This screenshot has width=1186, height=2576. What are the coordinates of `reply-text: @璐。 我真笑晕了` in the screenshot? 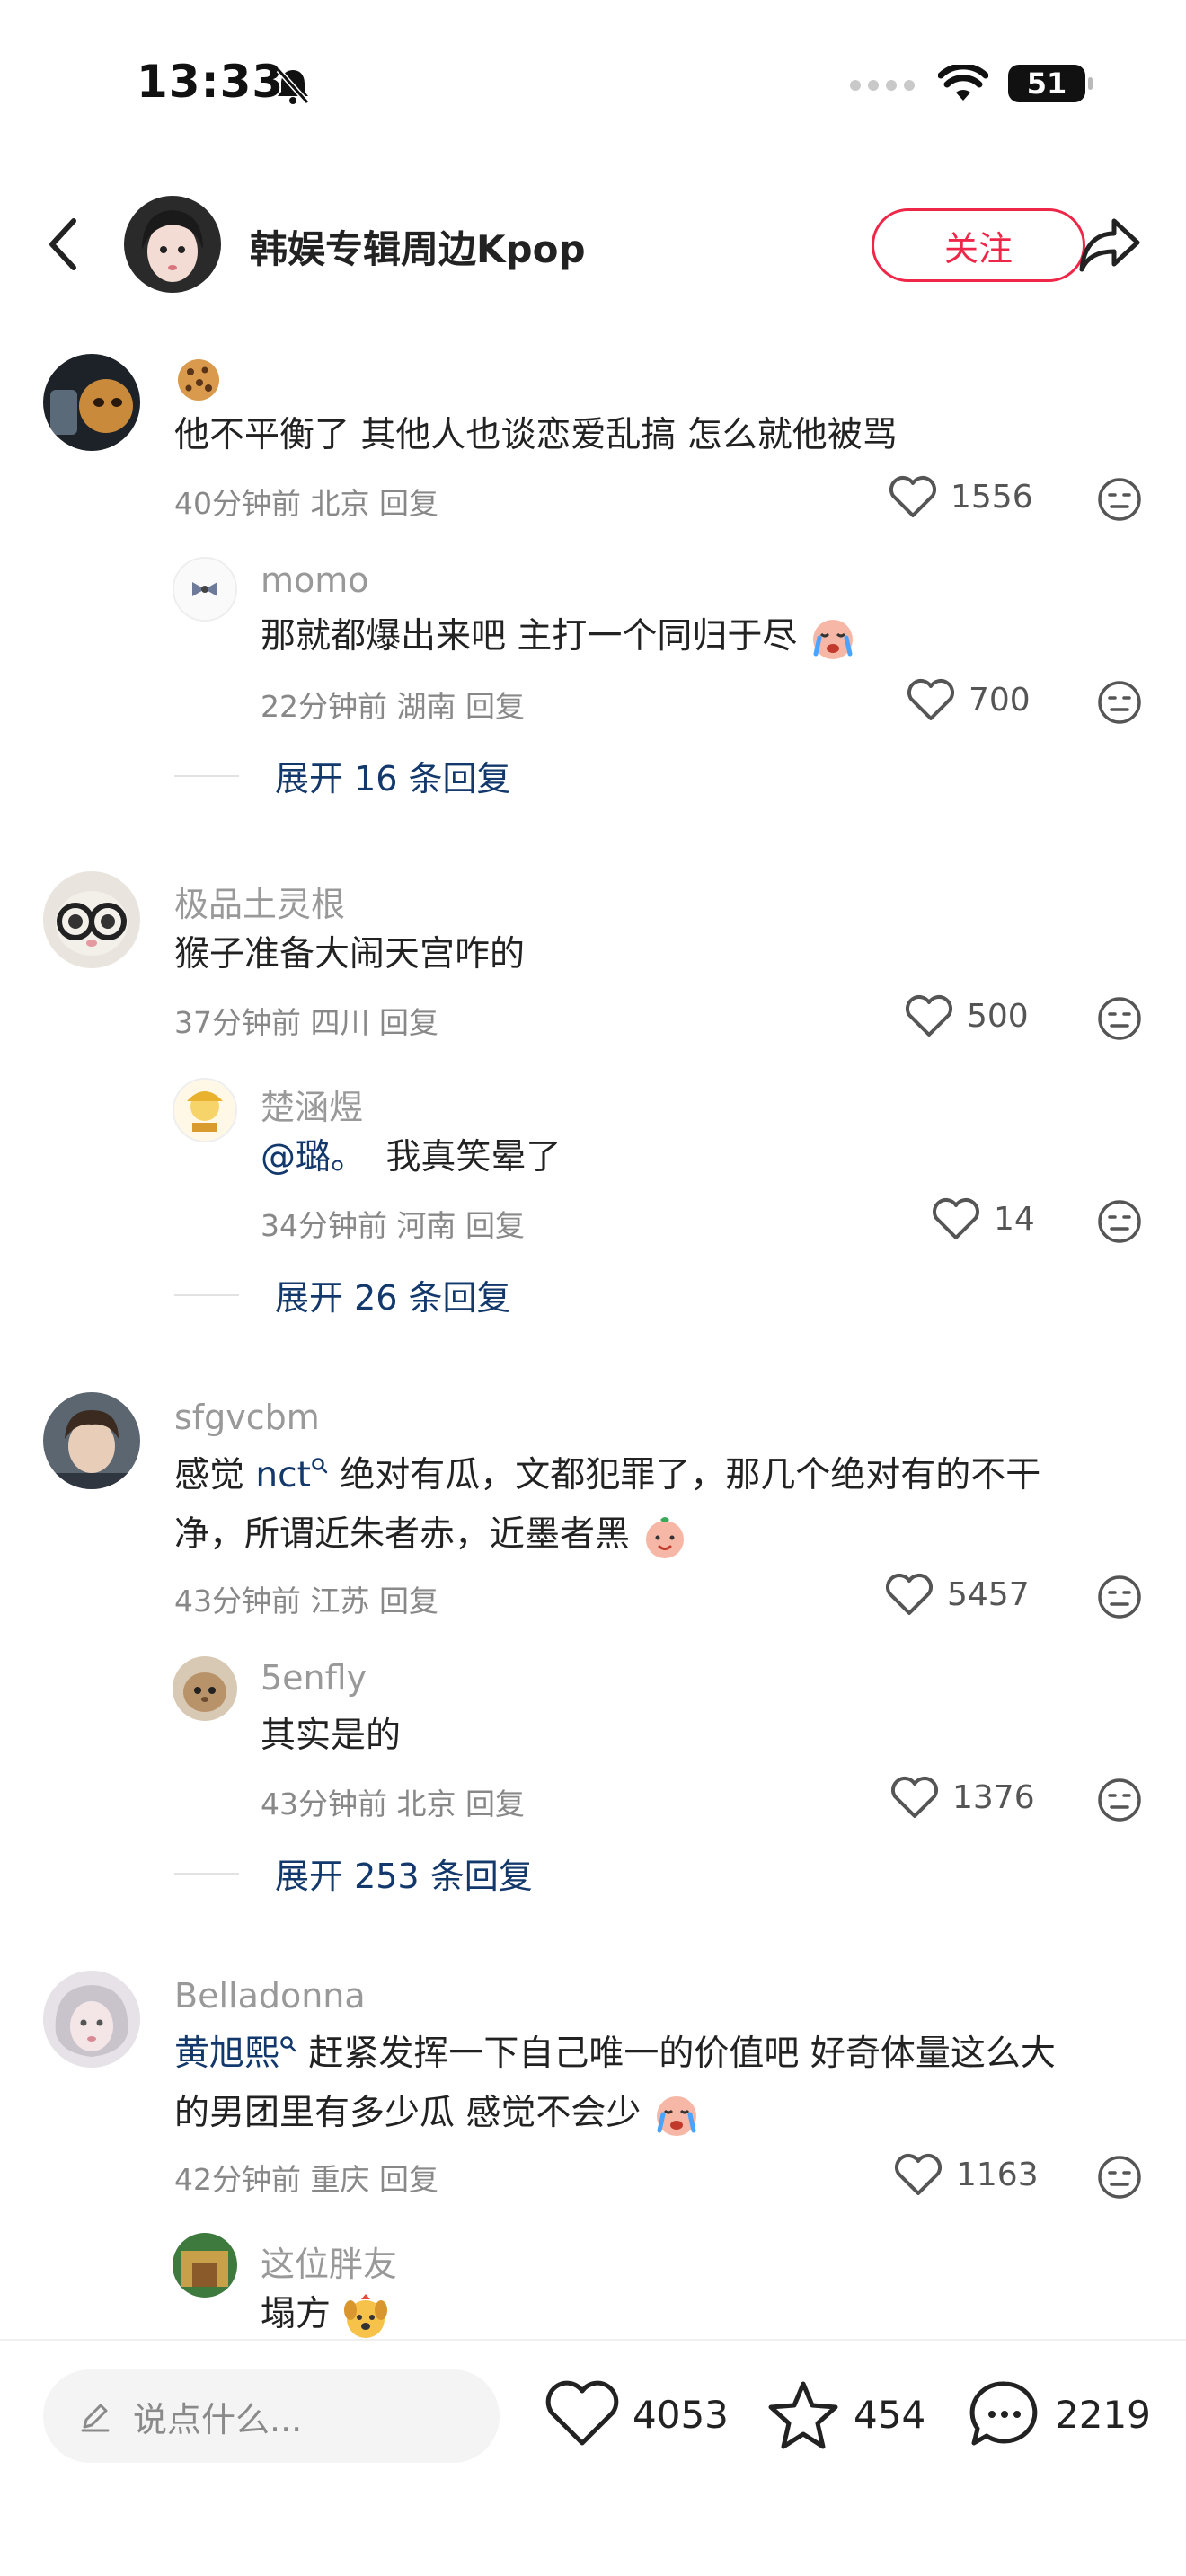 It's located at (411, 1157).